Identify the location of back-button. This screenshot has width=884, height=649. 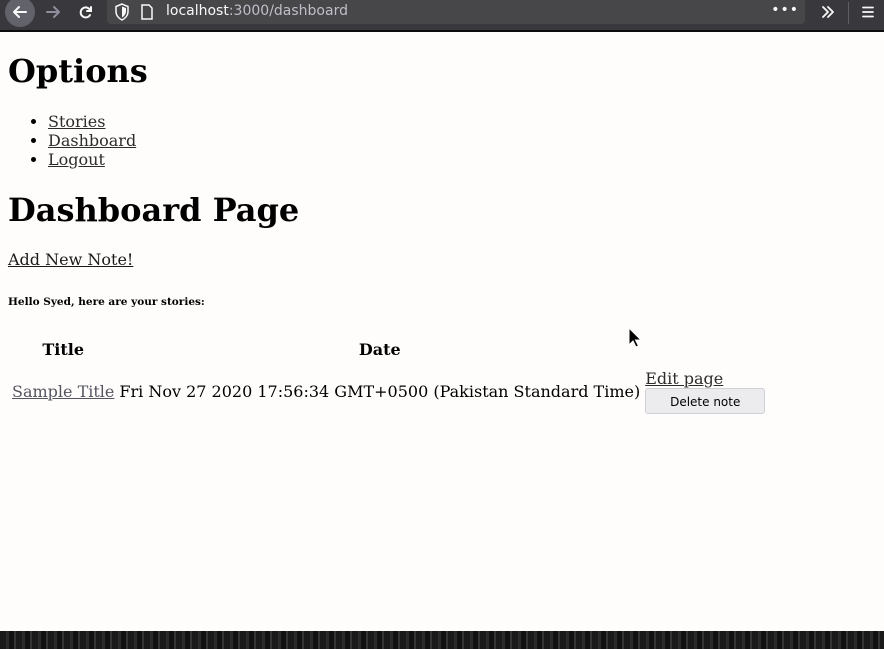
(20, 13).